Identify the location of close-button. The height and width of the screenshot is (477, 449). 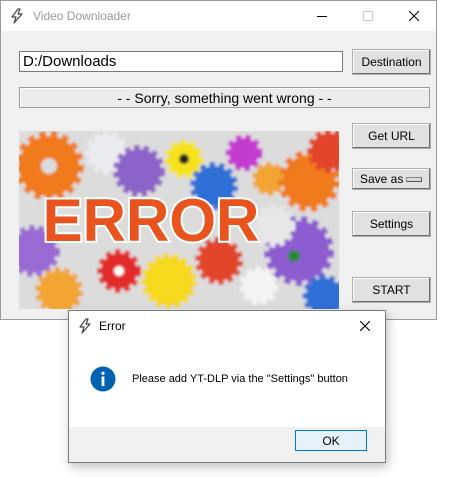
(414, 16).